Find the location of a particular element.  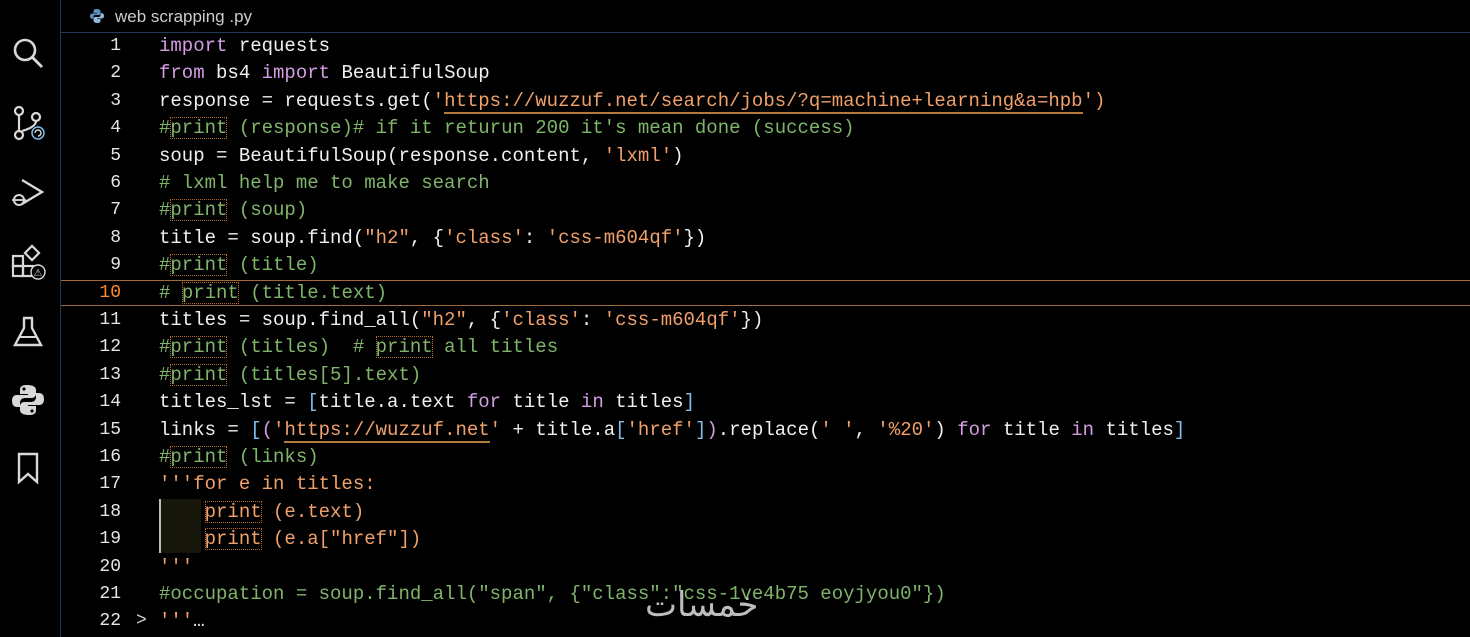

code-text: #print (soup) is located at coordinates (233, 210).